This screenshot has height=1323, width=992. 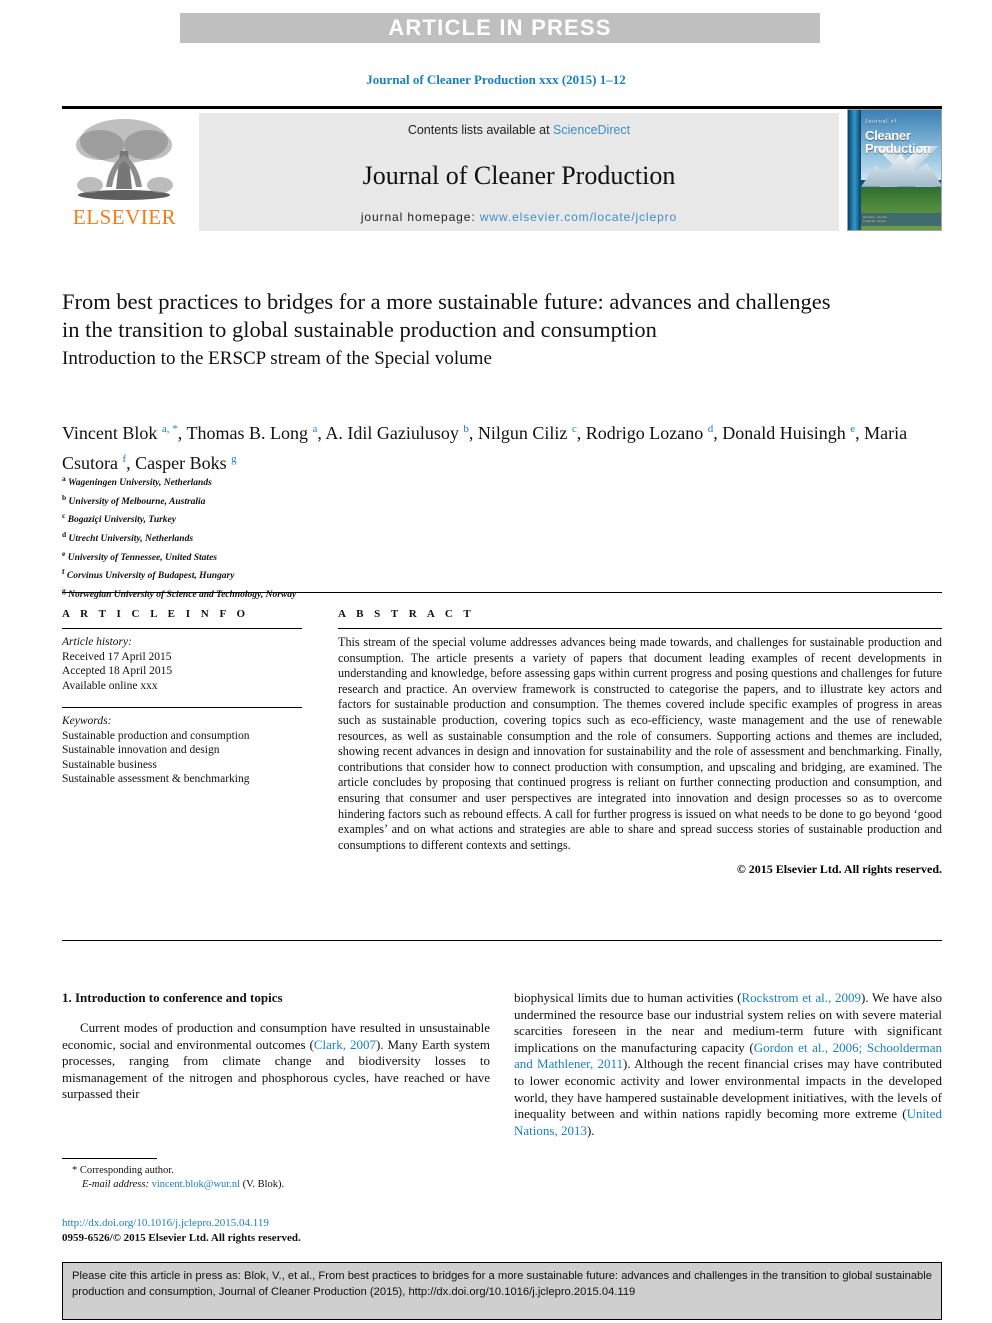 What do you see at coordinates (590, 1130) in the screenshot?
I see `body-text-run: ).` at bounding box center [590, 1130].